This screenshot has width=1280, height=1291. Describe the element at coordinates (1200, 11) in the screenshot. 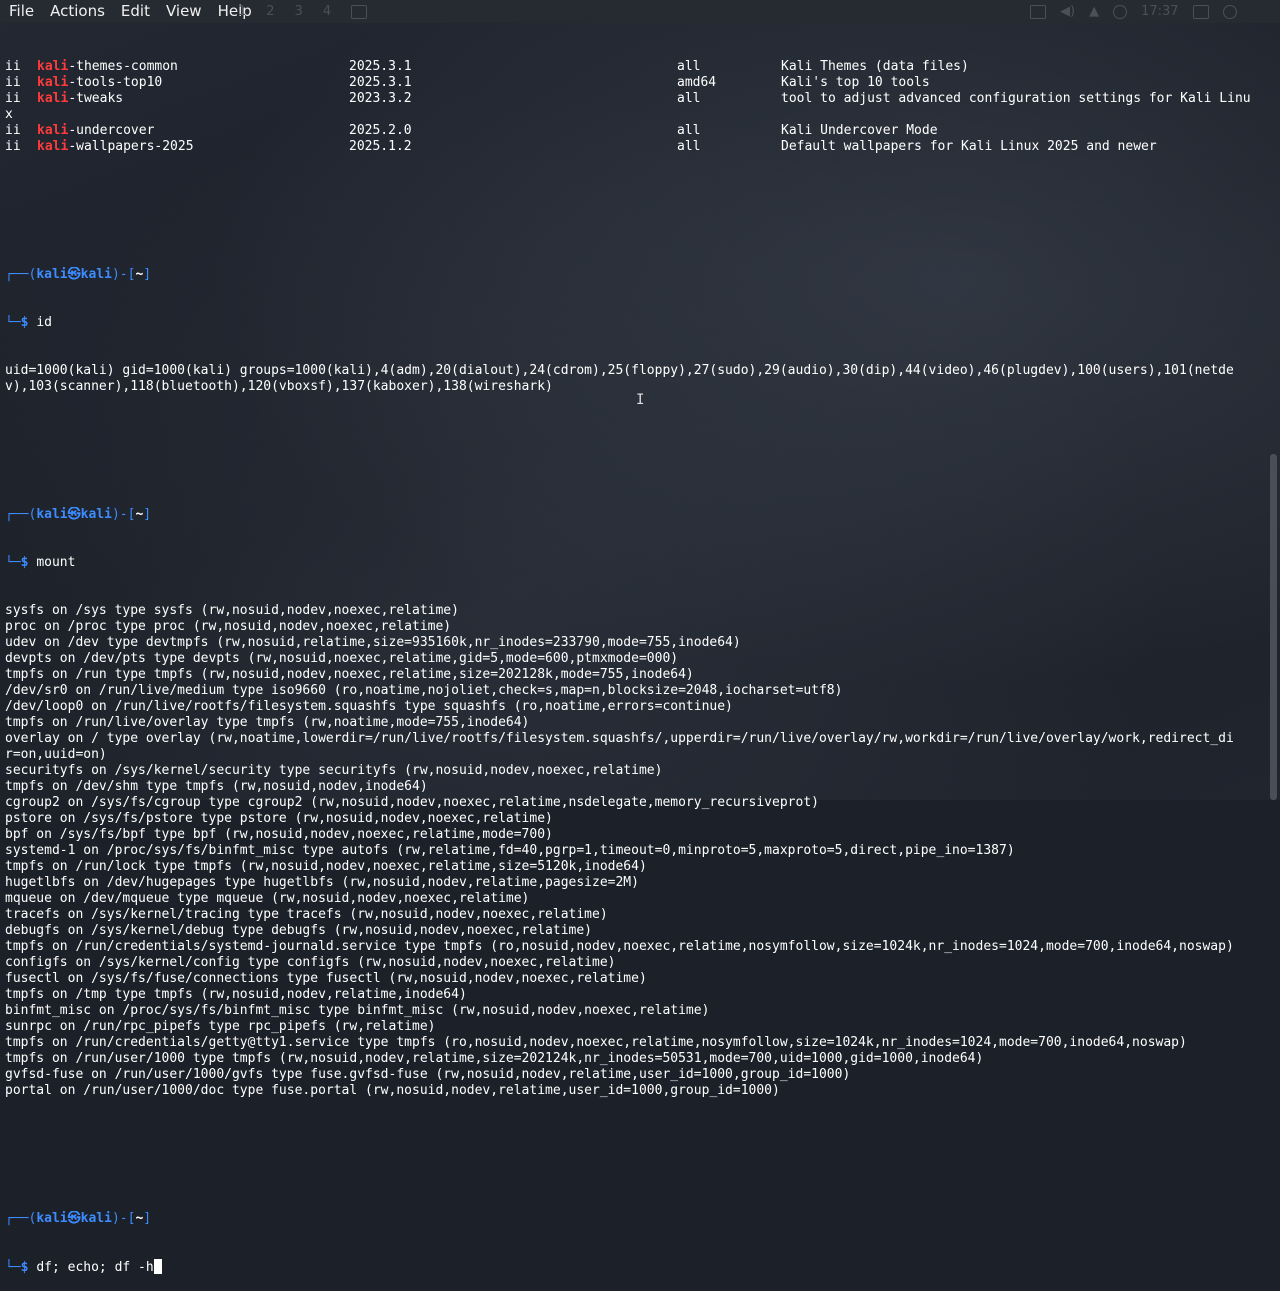

I see `lock-icon` at that location.